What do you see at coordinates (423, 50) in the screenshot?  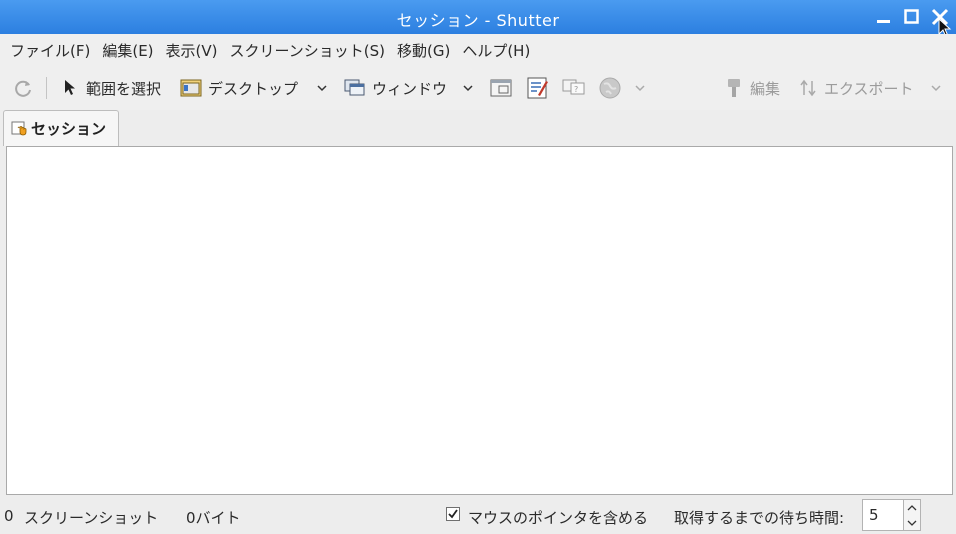 I see `menu-go: 移動(G)` at bounding box center [423, 50].